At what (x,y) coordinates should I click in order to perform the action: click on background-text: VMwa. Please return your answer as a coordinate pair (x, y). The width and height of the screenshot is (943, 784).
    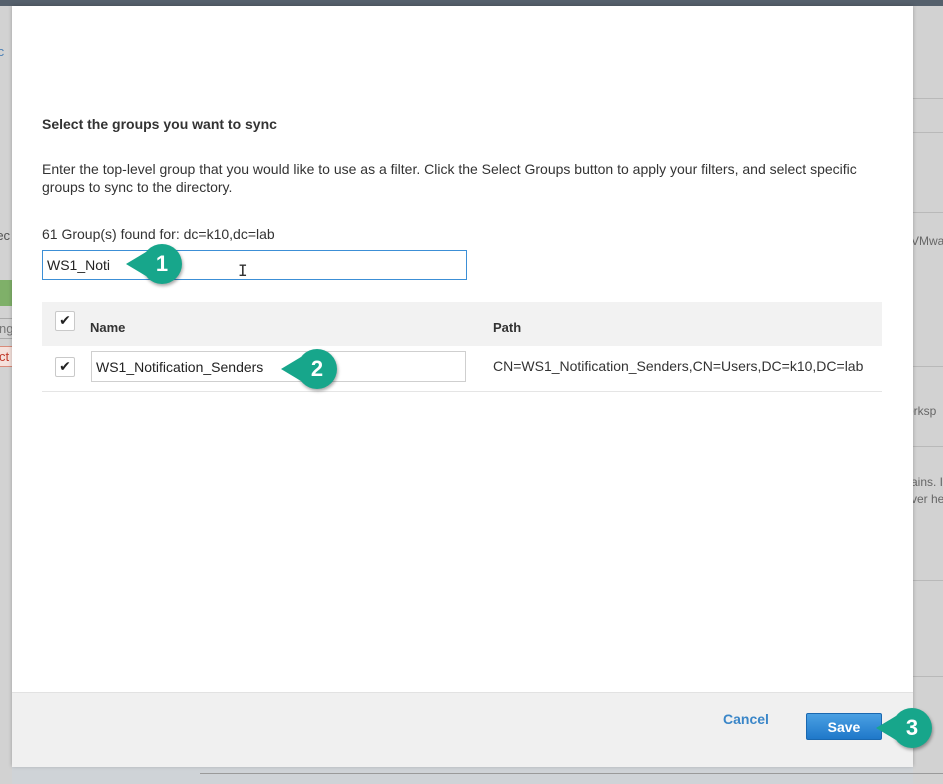
    Looking at the image, I should click on (928, 241).